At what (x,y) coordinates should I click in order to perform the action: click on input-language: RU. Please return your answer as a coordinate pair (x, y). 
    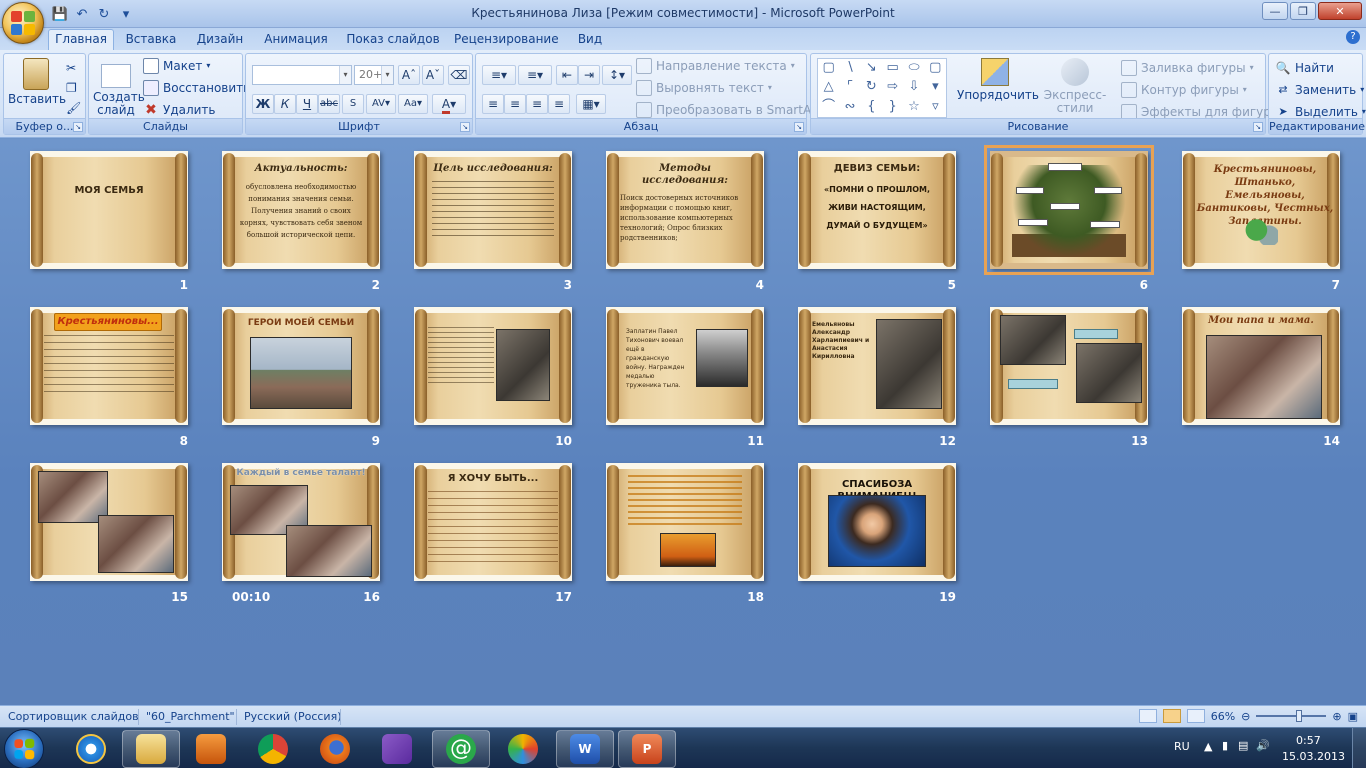
    Looking at the image, I should click on (1182, 746).